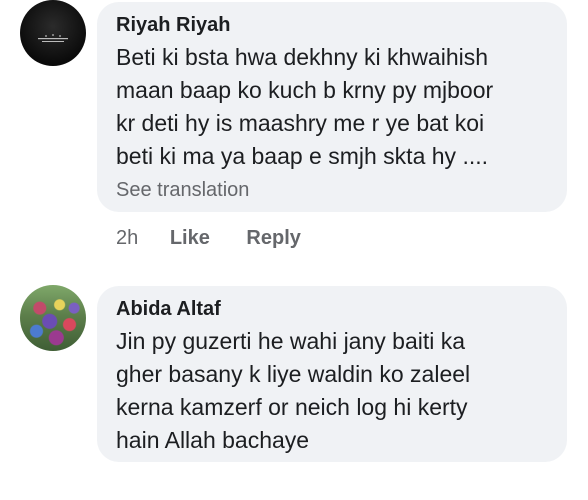  Describe the element at coordinates (291, 341) in the screenshot. I see `comment-text-line: Jin py guzerti he wahi jany baiti ka` at that location.